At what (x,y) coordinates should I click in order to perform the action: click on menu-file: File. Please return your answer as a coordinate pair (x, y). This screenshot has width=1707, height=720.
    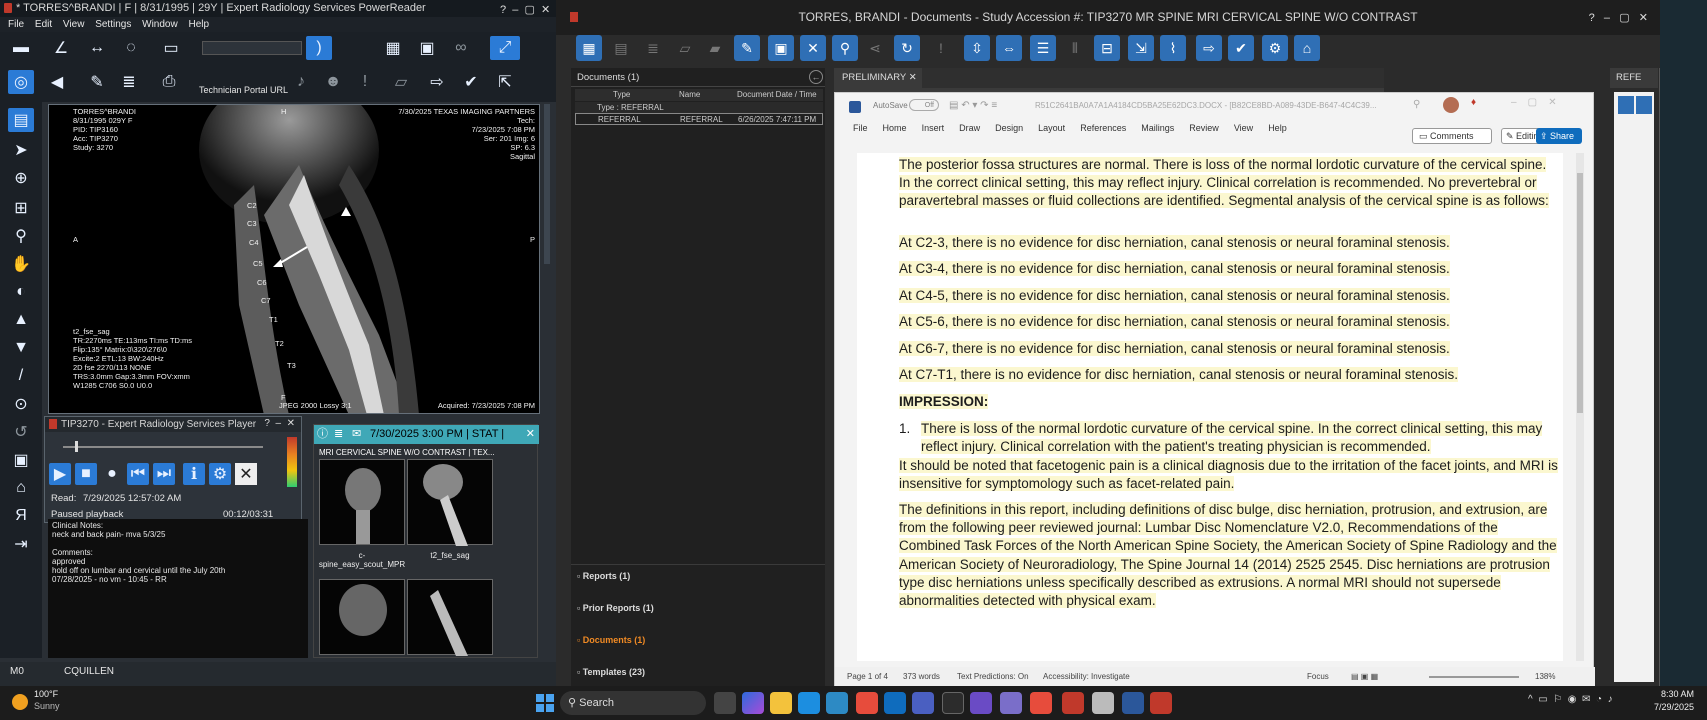
    Looking at the image, I should click on (16, 24).